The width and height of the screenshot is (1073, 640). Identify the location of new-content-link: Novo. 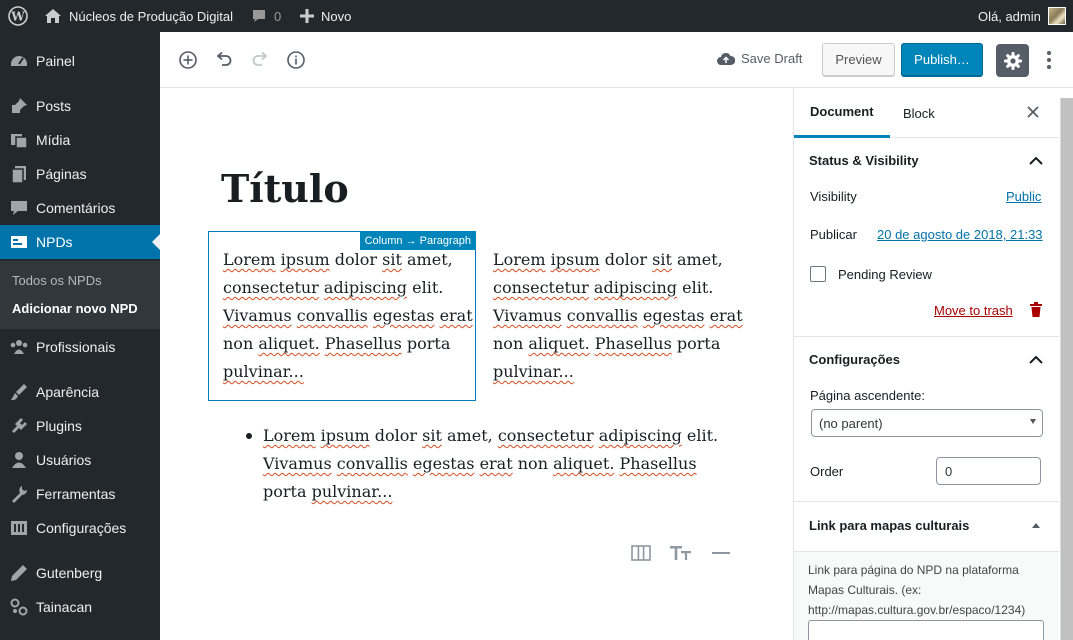
(325, 16).